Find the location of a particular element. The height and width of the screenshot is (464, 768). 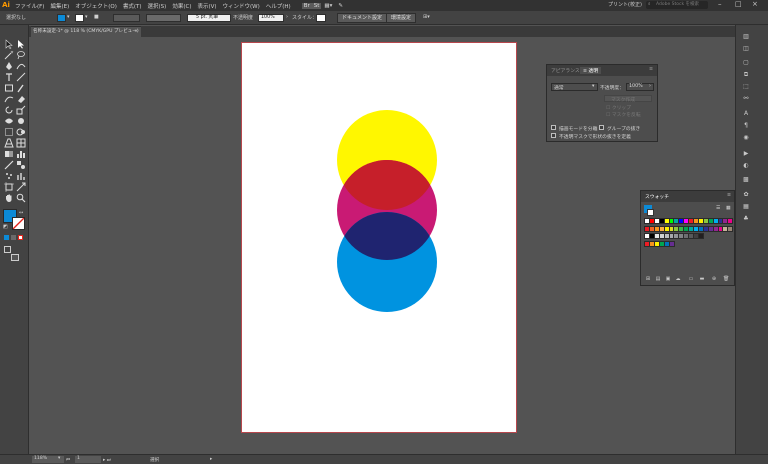

opacity-label: 不透明度 is located at coordinates (243, 17).